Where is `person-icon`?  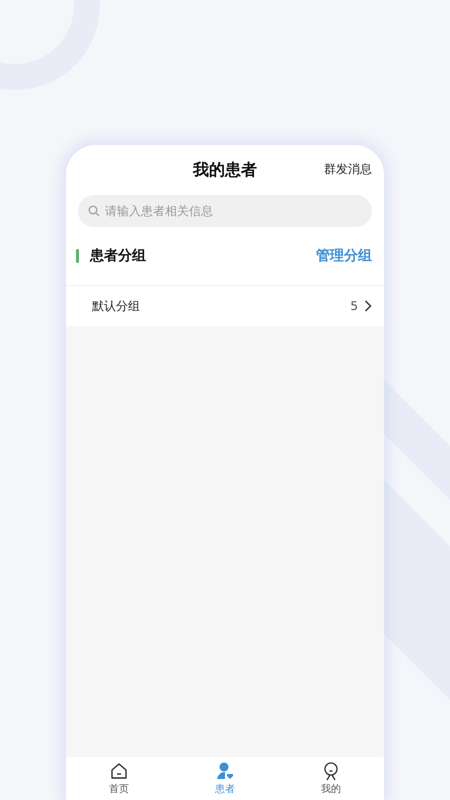
person-icon is located at coordinates (225, 771).